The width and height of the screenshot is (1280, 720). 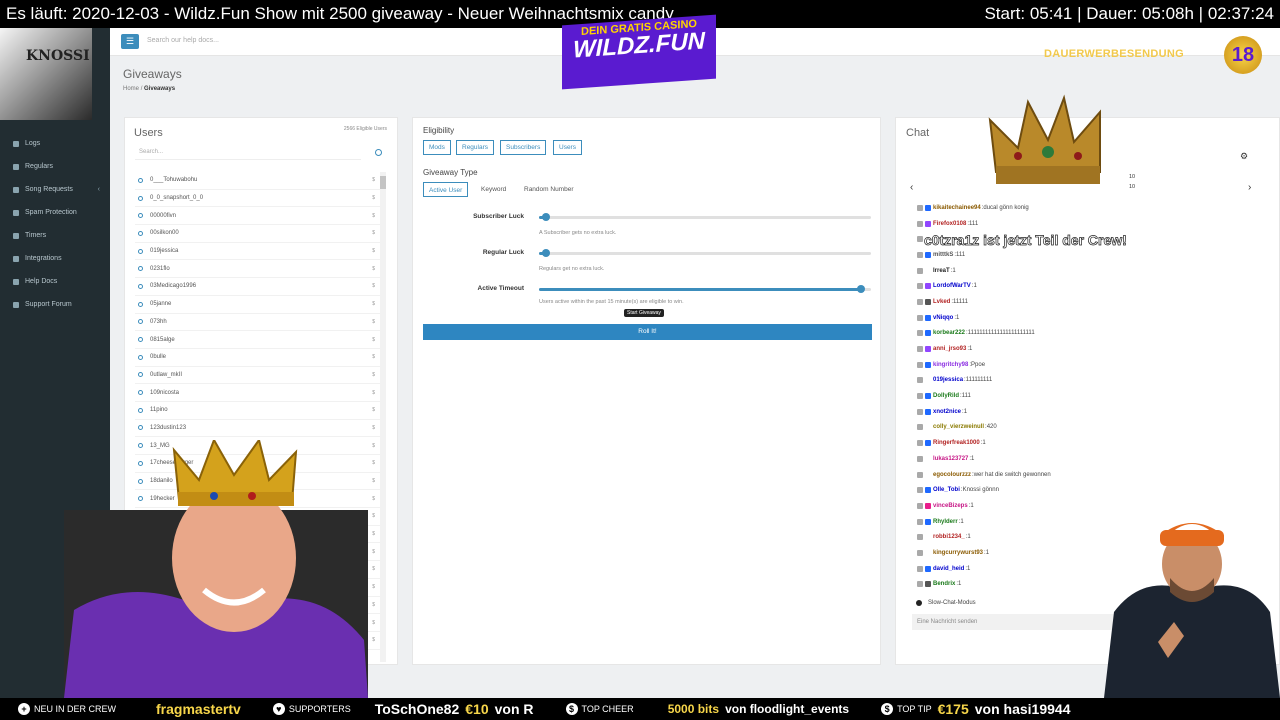 I want to click on users-scrollbar, so click(x=383, y=417).